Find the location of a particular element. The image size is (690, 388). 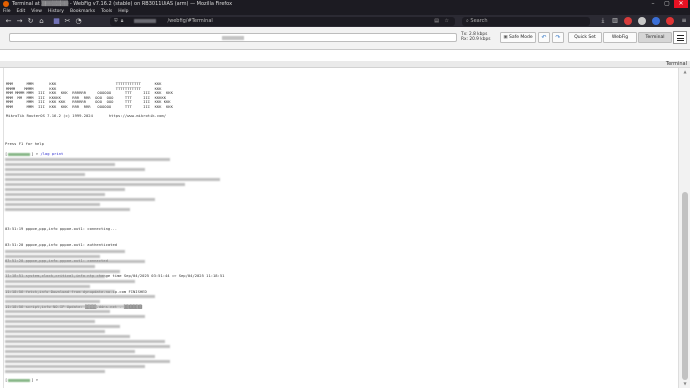

safe-mode-button: ▣ Safe Mode is located at coordinates (518, 37).